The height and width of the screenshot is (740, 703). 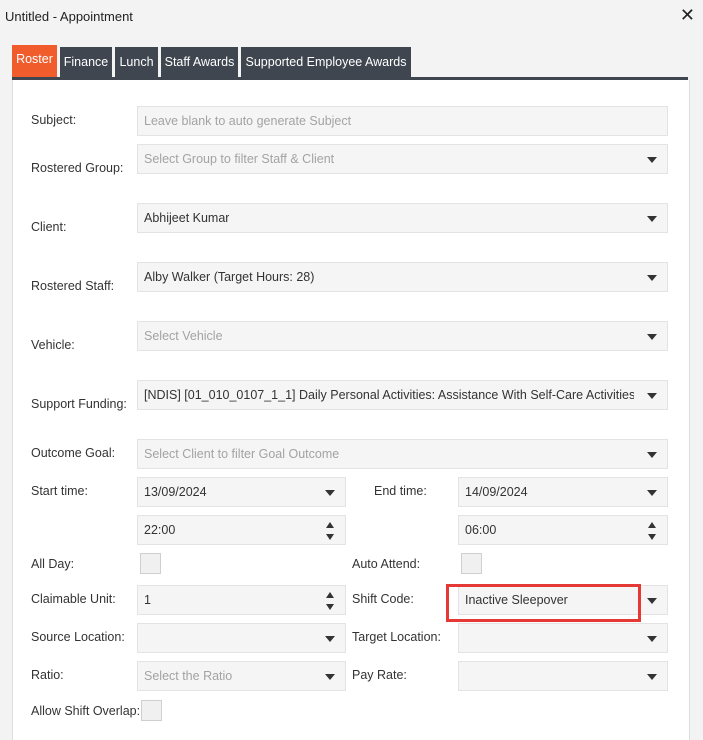 What do you see at coordinates (563, 676) in the screenshot?
I see `pay-rate-select` at bounding box center [563, 676].